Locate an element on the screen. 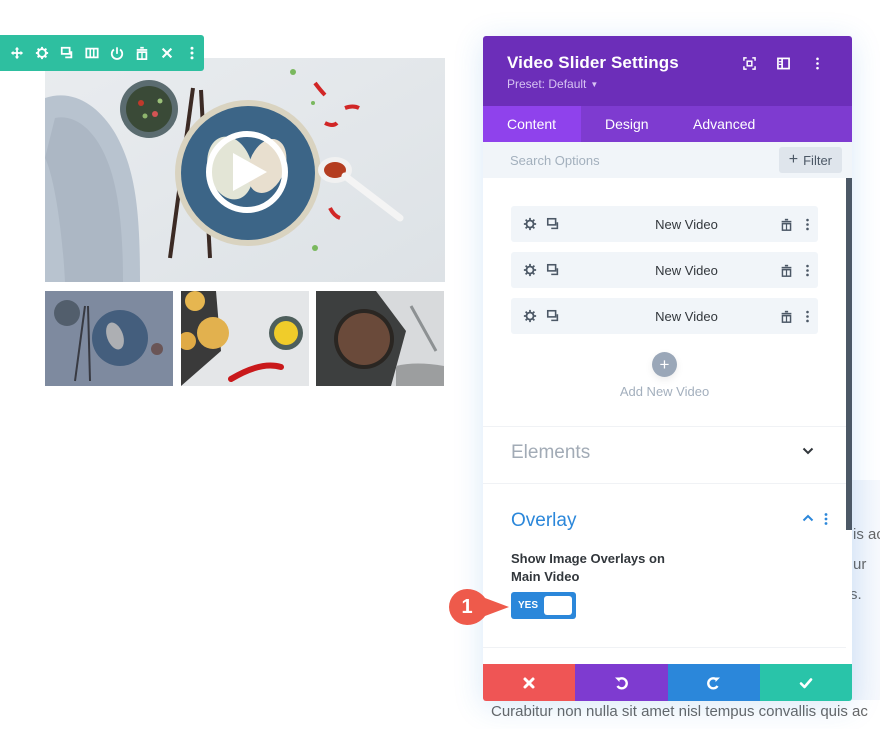 This screenshot has width=880, height=729. option-label: Show Image Overlays on Main Video is located at coordinates (588, 567).